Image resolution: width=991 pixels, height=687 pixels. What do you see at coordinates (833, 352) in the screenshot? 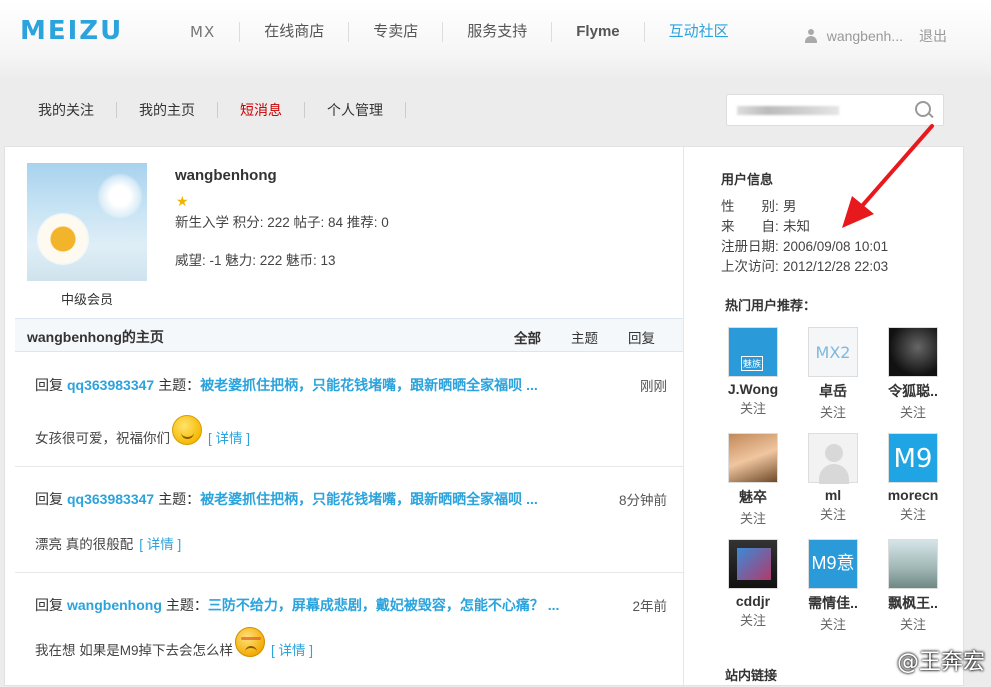
I see `user-thumb: MX2` at bounding box center [833, 352].